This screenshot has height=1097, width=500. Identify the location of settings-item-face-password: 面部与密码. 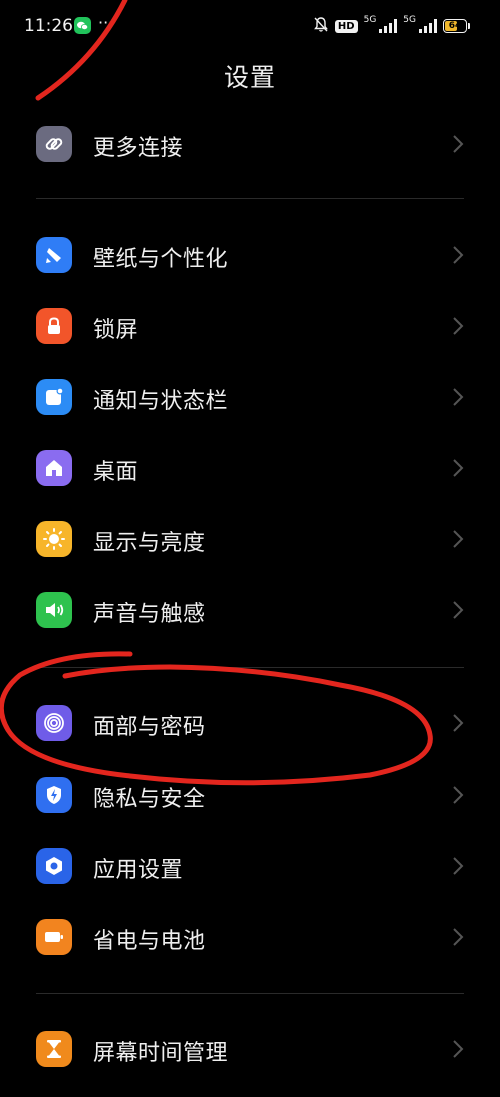
(250, 723).